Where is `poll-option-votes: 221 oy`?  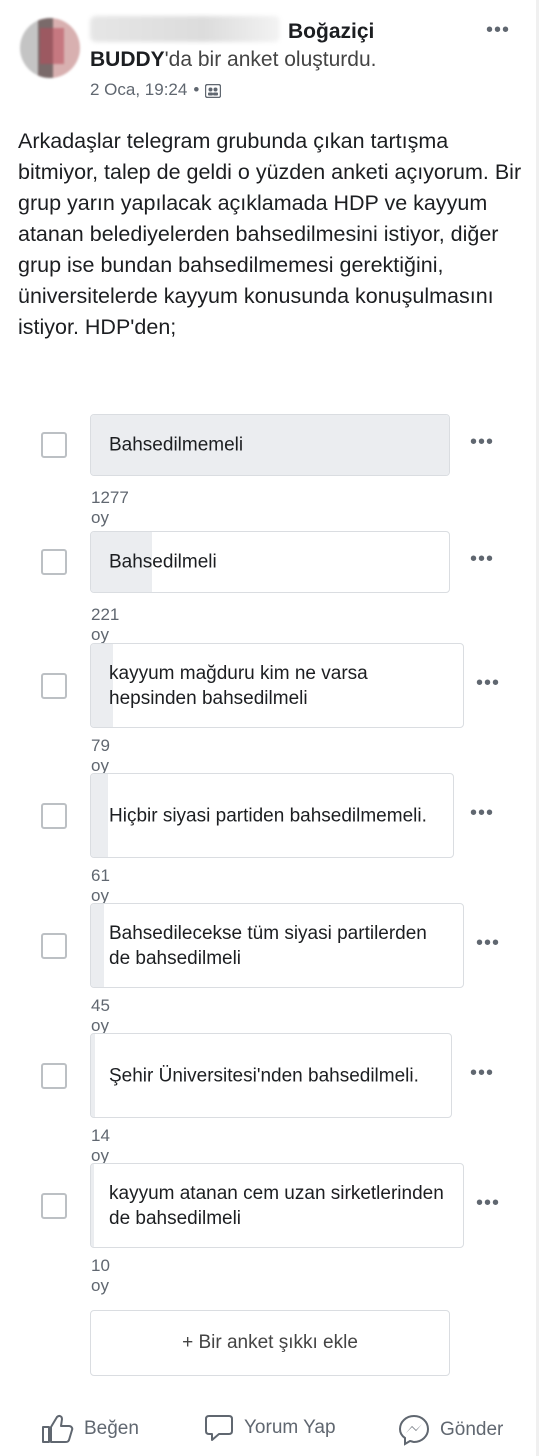 poll-option-votes: 221 oy is located at coordinates (105, 625).